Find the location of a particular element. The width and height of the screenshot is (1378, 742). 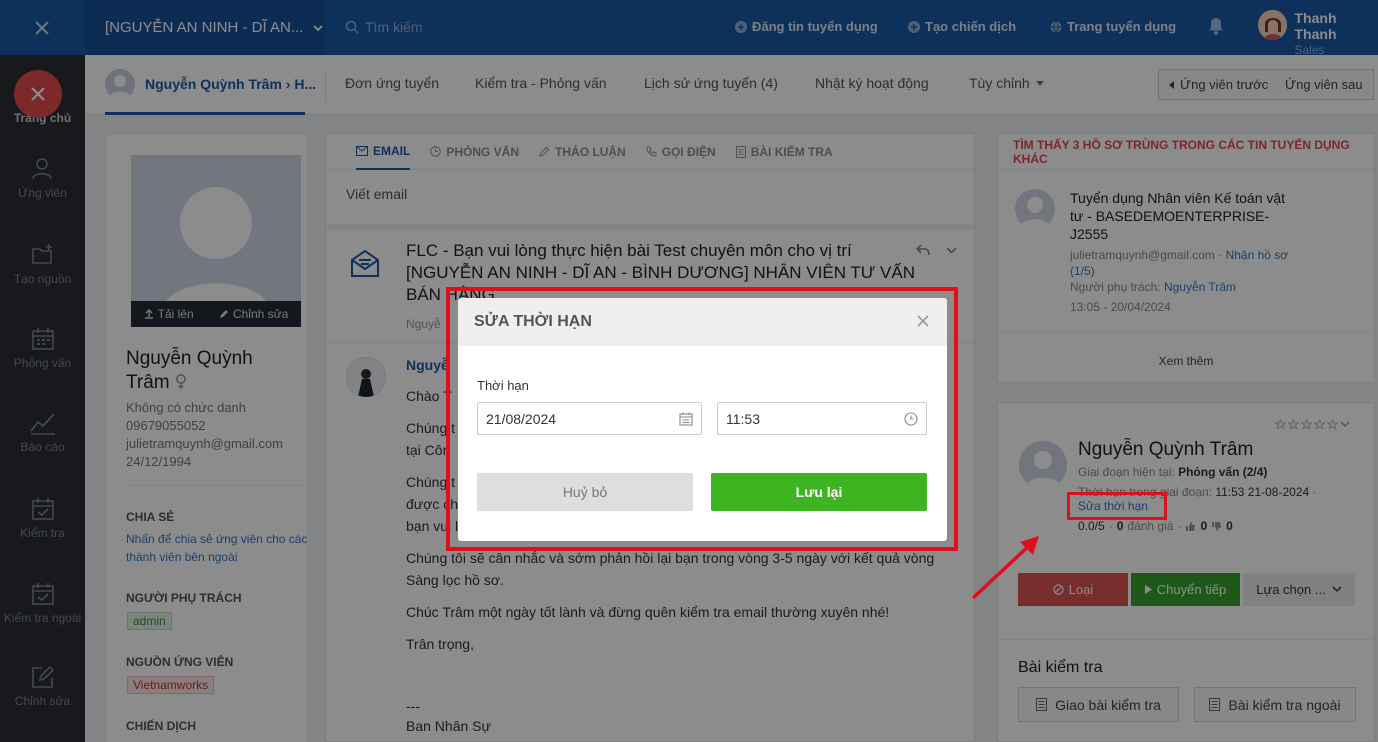

close-icon is located at coordinates (923, 321).